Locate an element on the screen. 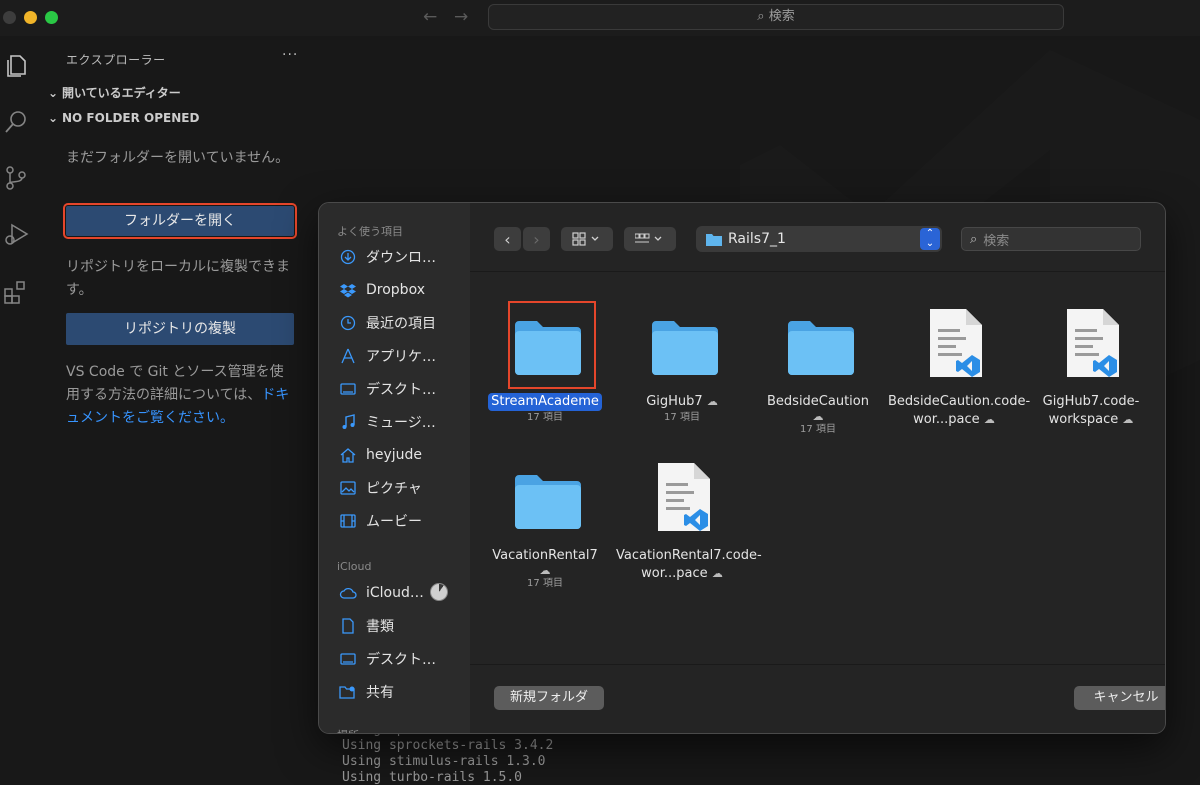 Image resolution: width=1200 pixels, height=785 pixels. icon-view-button is located at coordinates (587, 239).